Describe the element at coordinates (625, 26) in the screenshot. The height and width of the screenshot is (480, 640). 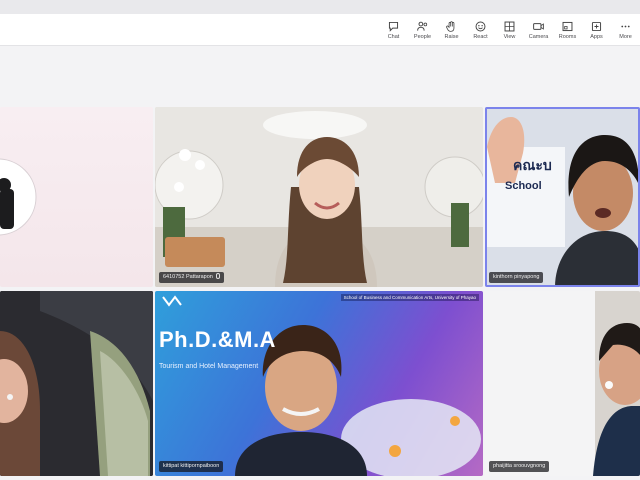
I see `more-icon` at that location.